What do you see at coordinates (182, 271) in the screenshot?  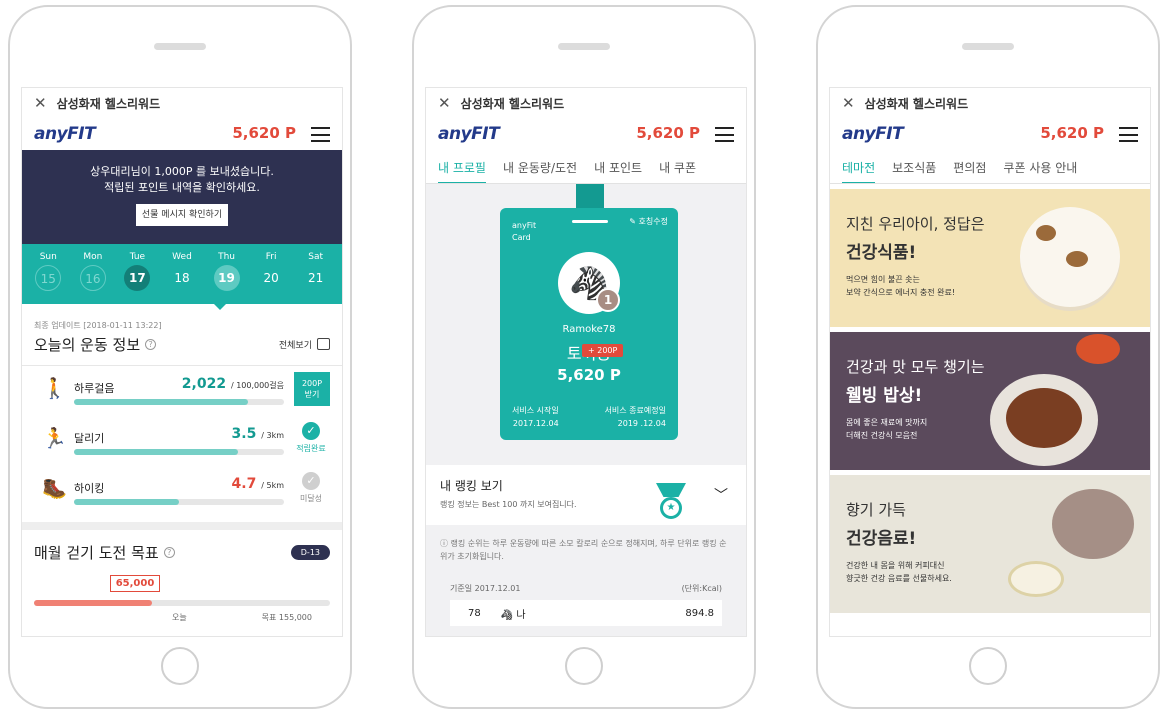 I see `day-wed: Wed 18` at bounding box center [182, 271].